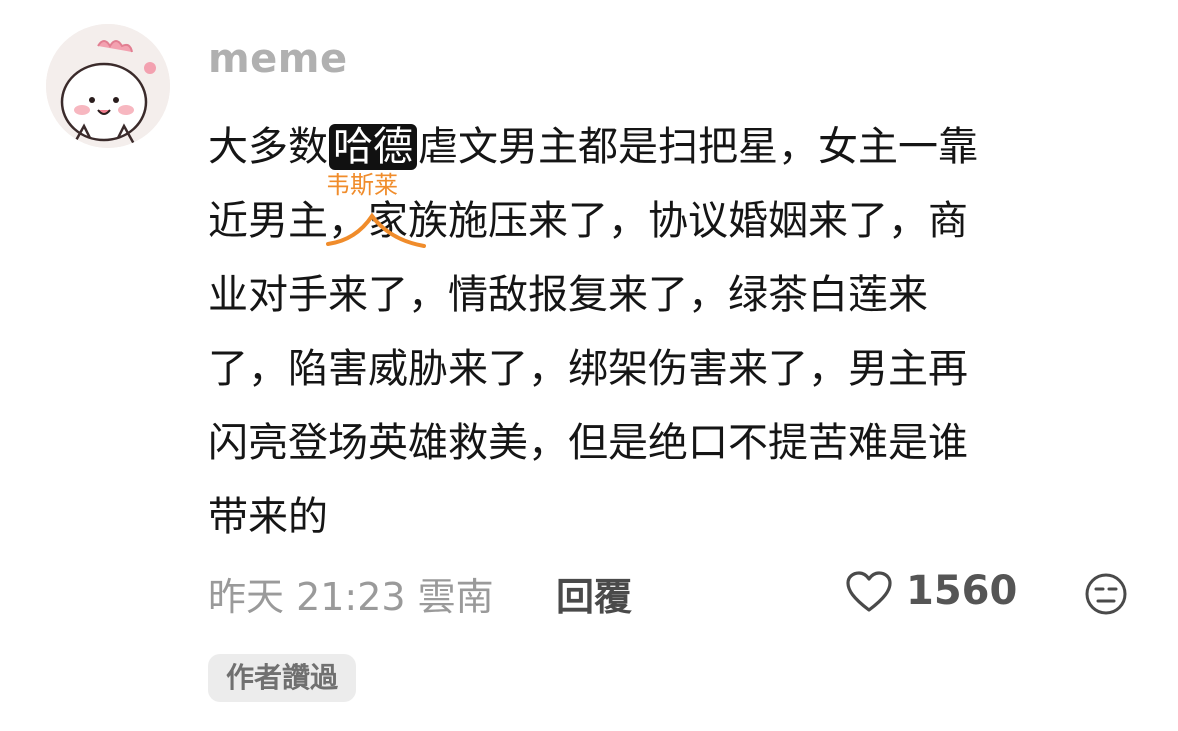 The height and width of the screenshot is (731, 1178). I want to click on comment-text-segment: 虐文男主都是扫把星，女主一靠, so click(698, 147).